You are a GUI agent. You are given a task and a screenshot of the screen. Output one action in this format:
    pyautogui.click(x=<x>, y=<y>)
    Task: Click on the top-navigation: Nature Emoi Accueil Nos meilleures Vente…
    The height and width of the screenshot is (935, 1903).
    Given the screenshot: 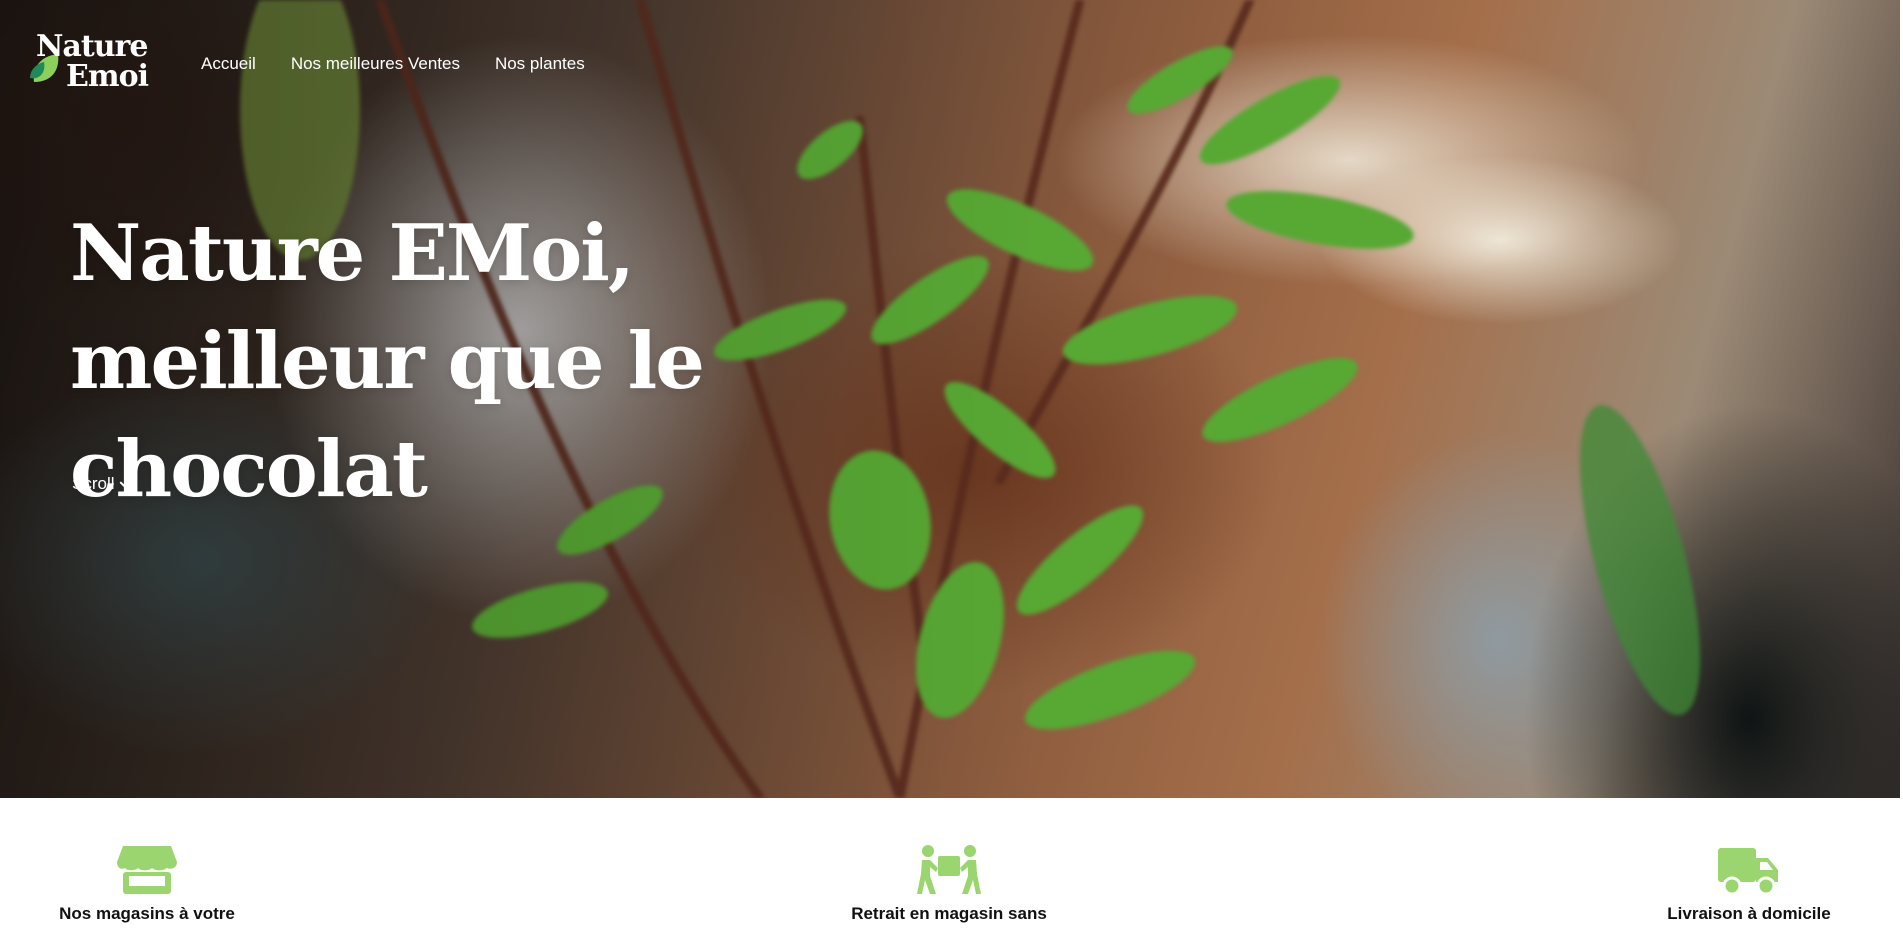 What is the action you would take?
    pyautogui.click(x=950, y=64)
    